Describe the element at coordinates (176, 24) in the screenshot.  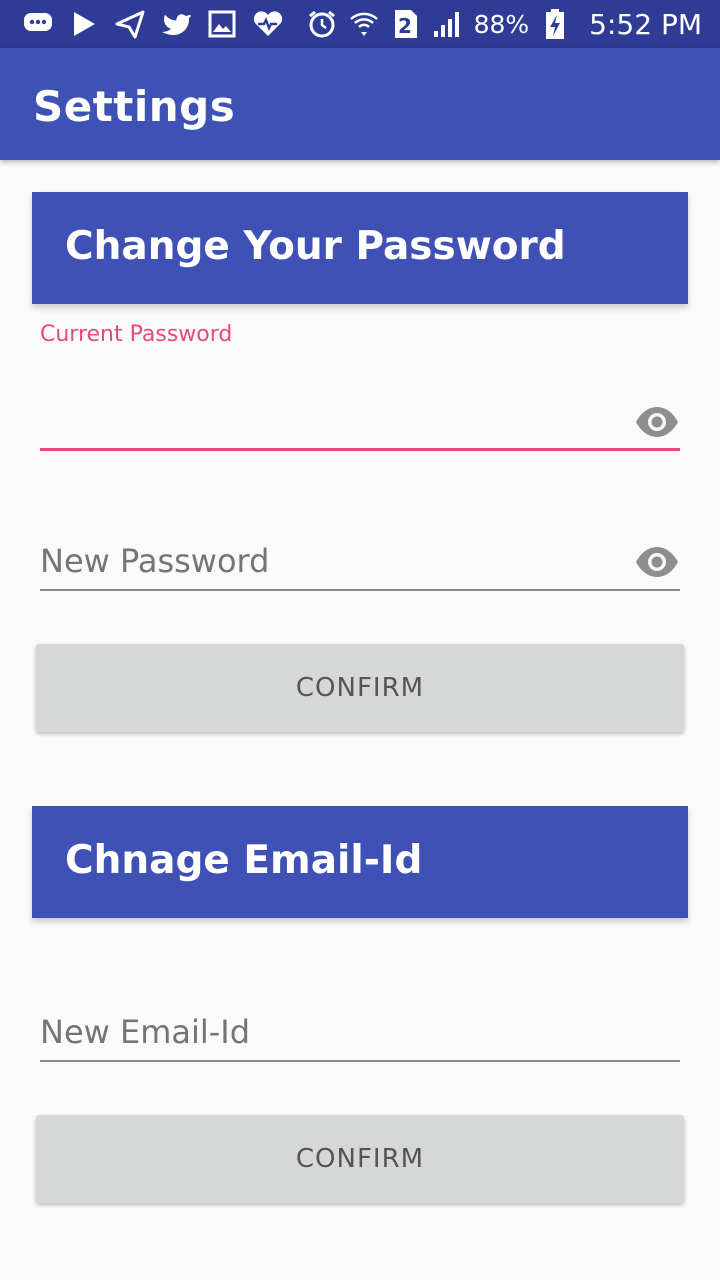
I see `twitter-icon` at that location.